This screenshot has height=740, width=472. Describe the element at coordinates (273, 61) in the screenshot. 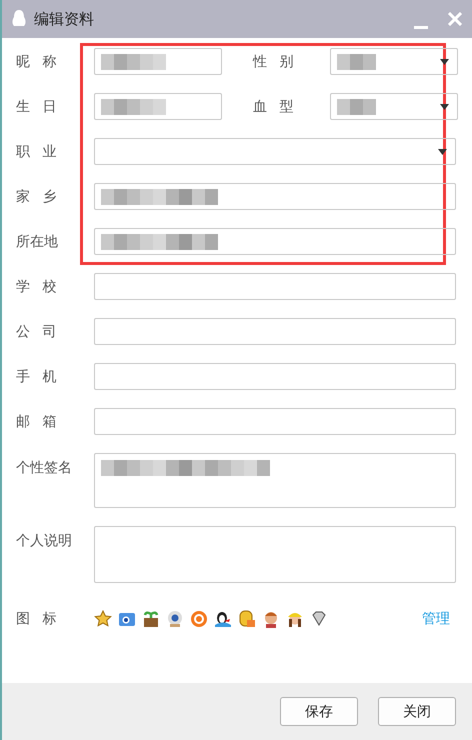

I see `field-label: 性 别` at that location.